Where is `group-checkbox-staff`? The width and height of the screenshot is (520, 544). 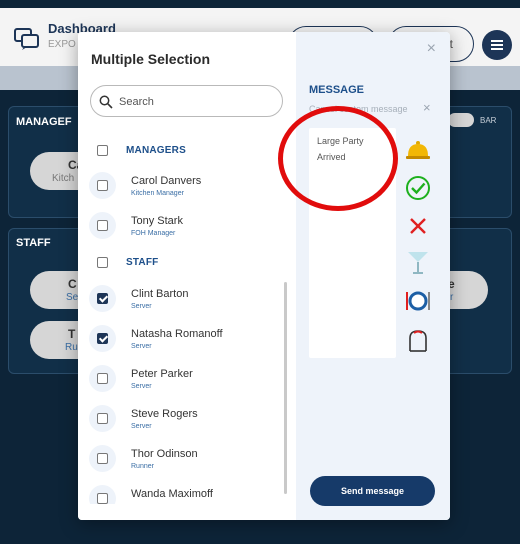
group-checkbox-staff is located at coordinates (102, 262).